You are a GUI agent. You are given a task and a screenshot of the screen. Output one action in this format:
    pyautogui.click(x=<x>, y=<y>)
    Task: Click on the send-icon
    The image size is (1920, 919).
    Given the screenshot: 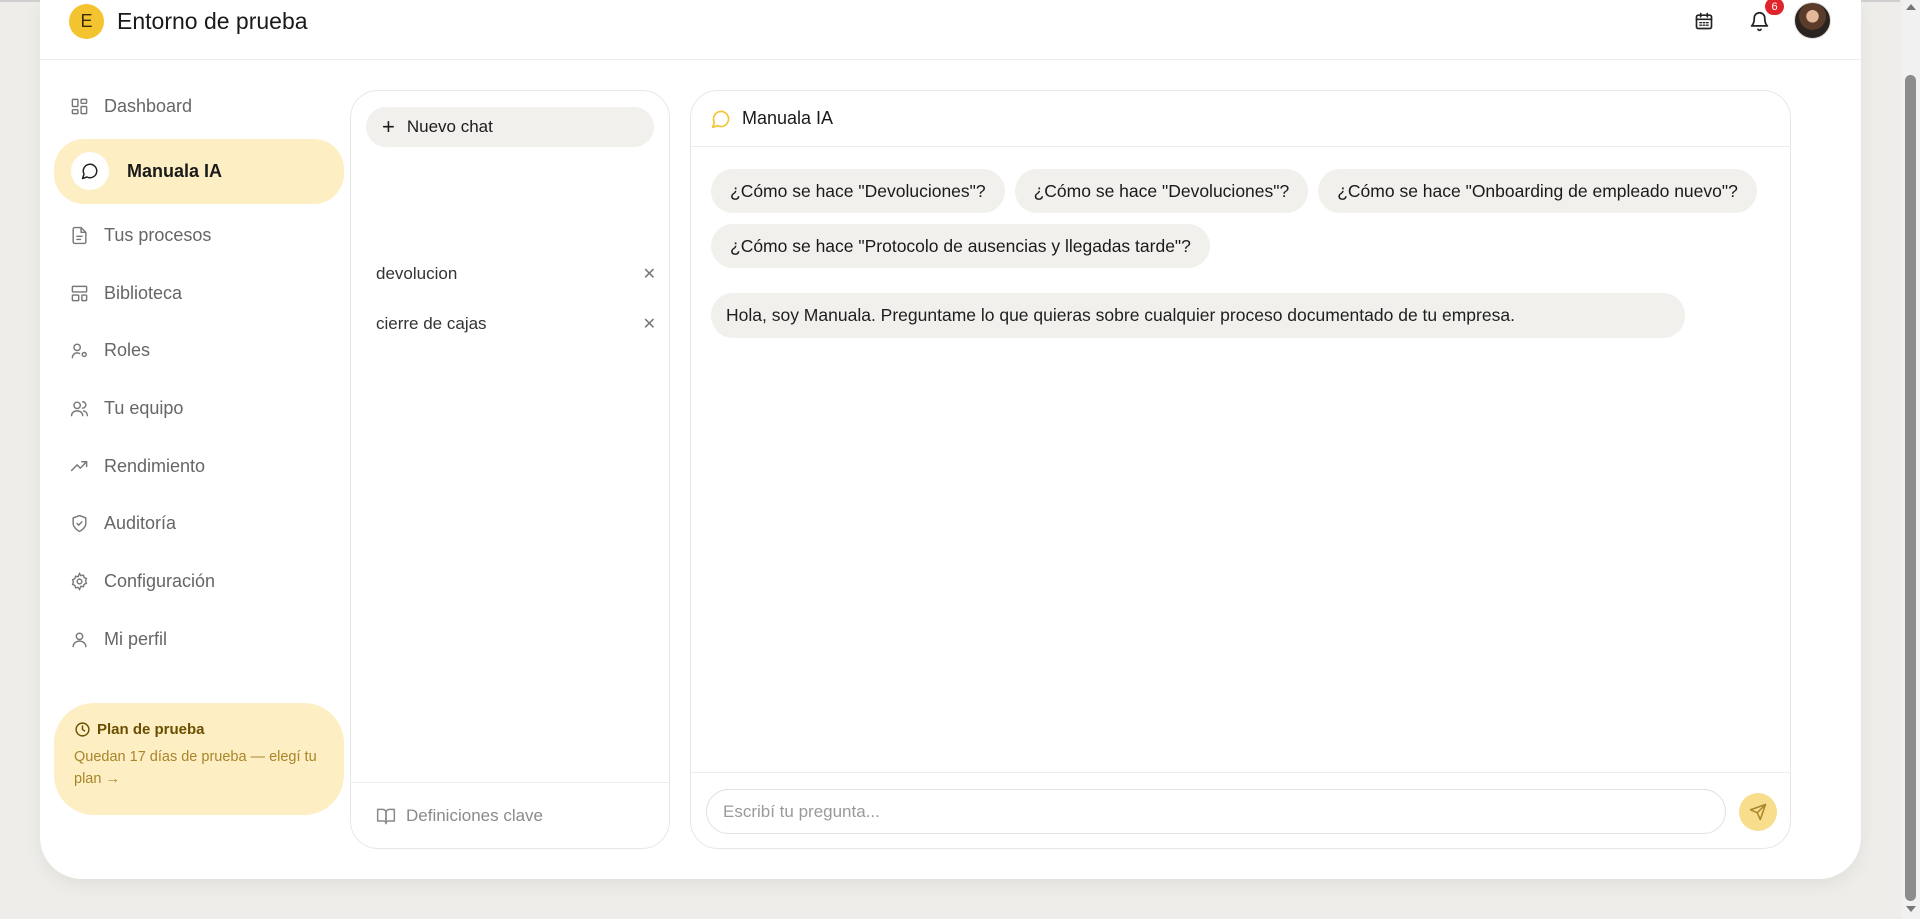 What is the action you would take?
    pyautogui.click(x=1758, y=812)
    